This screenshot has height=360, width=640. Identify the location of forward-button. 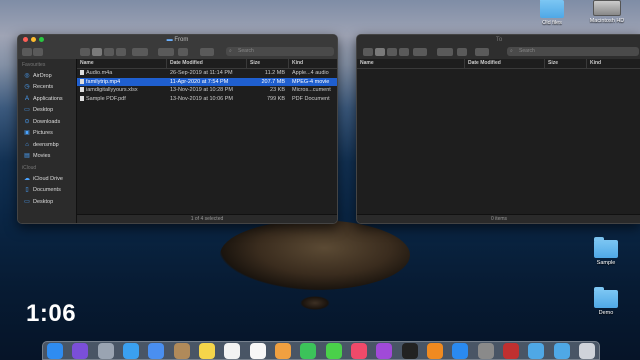
(38, 52).